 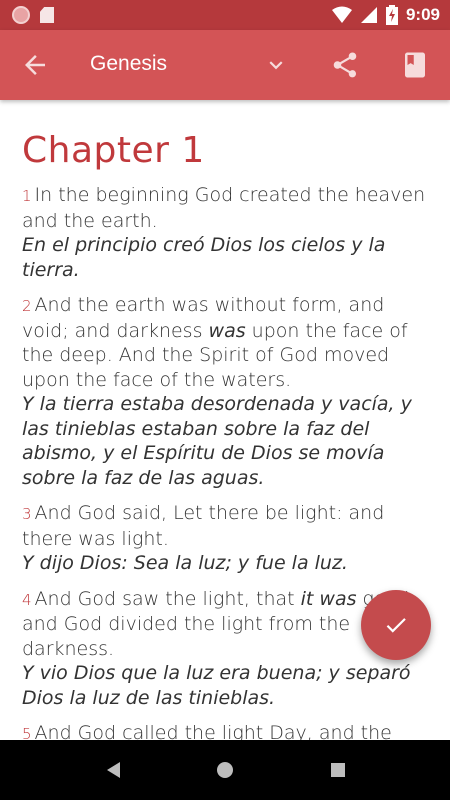 I want to click on app-toolbar: Genesis, so click(x=225, y=65).